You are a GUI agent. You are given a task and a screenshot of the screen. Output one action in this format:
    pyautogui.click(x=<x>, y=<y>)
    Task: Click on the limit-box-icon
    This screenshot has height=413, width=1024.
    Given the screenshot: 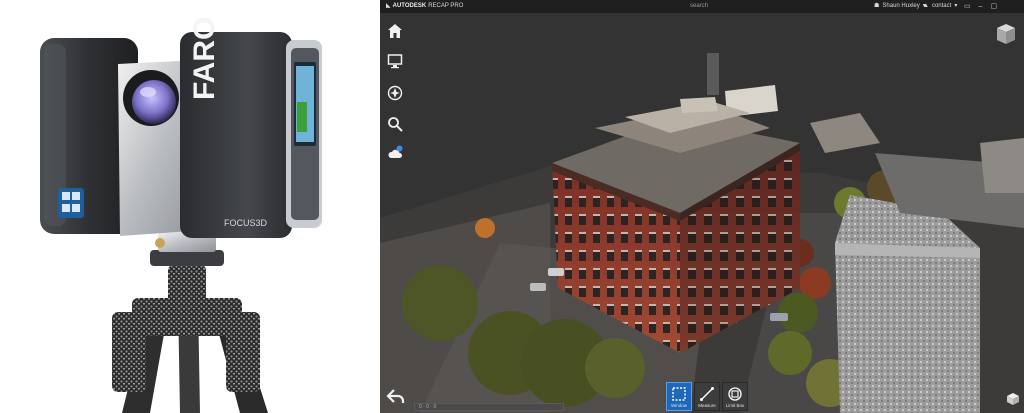 What is the action you would take?
    pyautogui.click(x=735, y=394)
    